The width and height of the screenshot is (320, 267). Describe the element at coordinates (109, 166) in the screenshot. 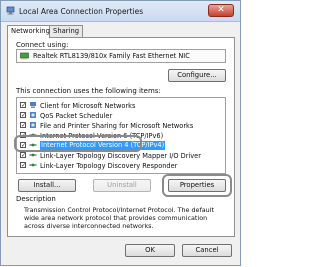

I see `item-label: Link-Layer Topology Discovery Responder` at that location.